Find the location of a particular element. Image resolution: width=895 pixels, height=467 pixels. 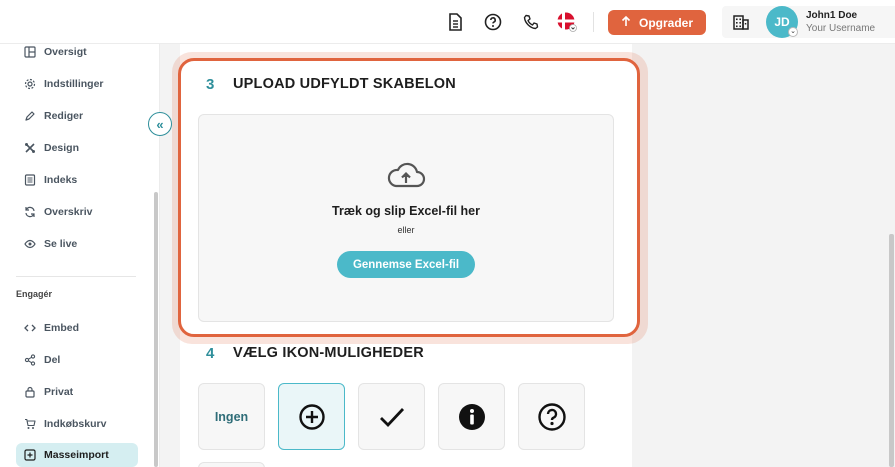

icon-option-info is located at coordinates (471, 416).